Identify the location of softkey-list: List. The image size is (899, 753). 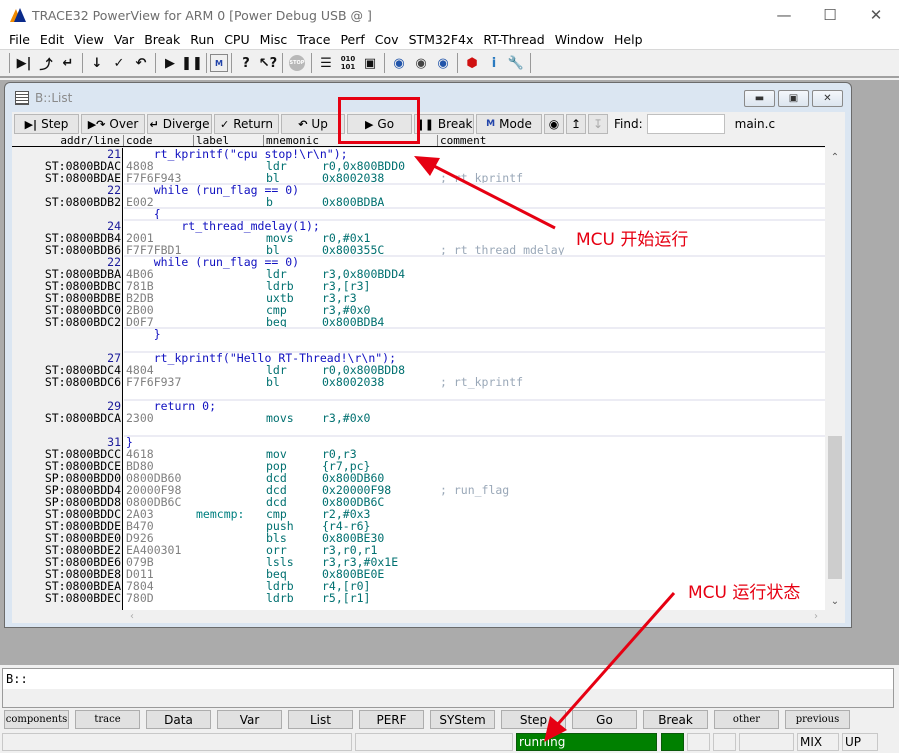
(320, 719).